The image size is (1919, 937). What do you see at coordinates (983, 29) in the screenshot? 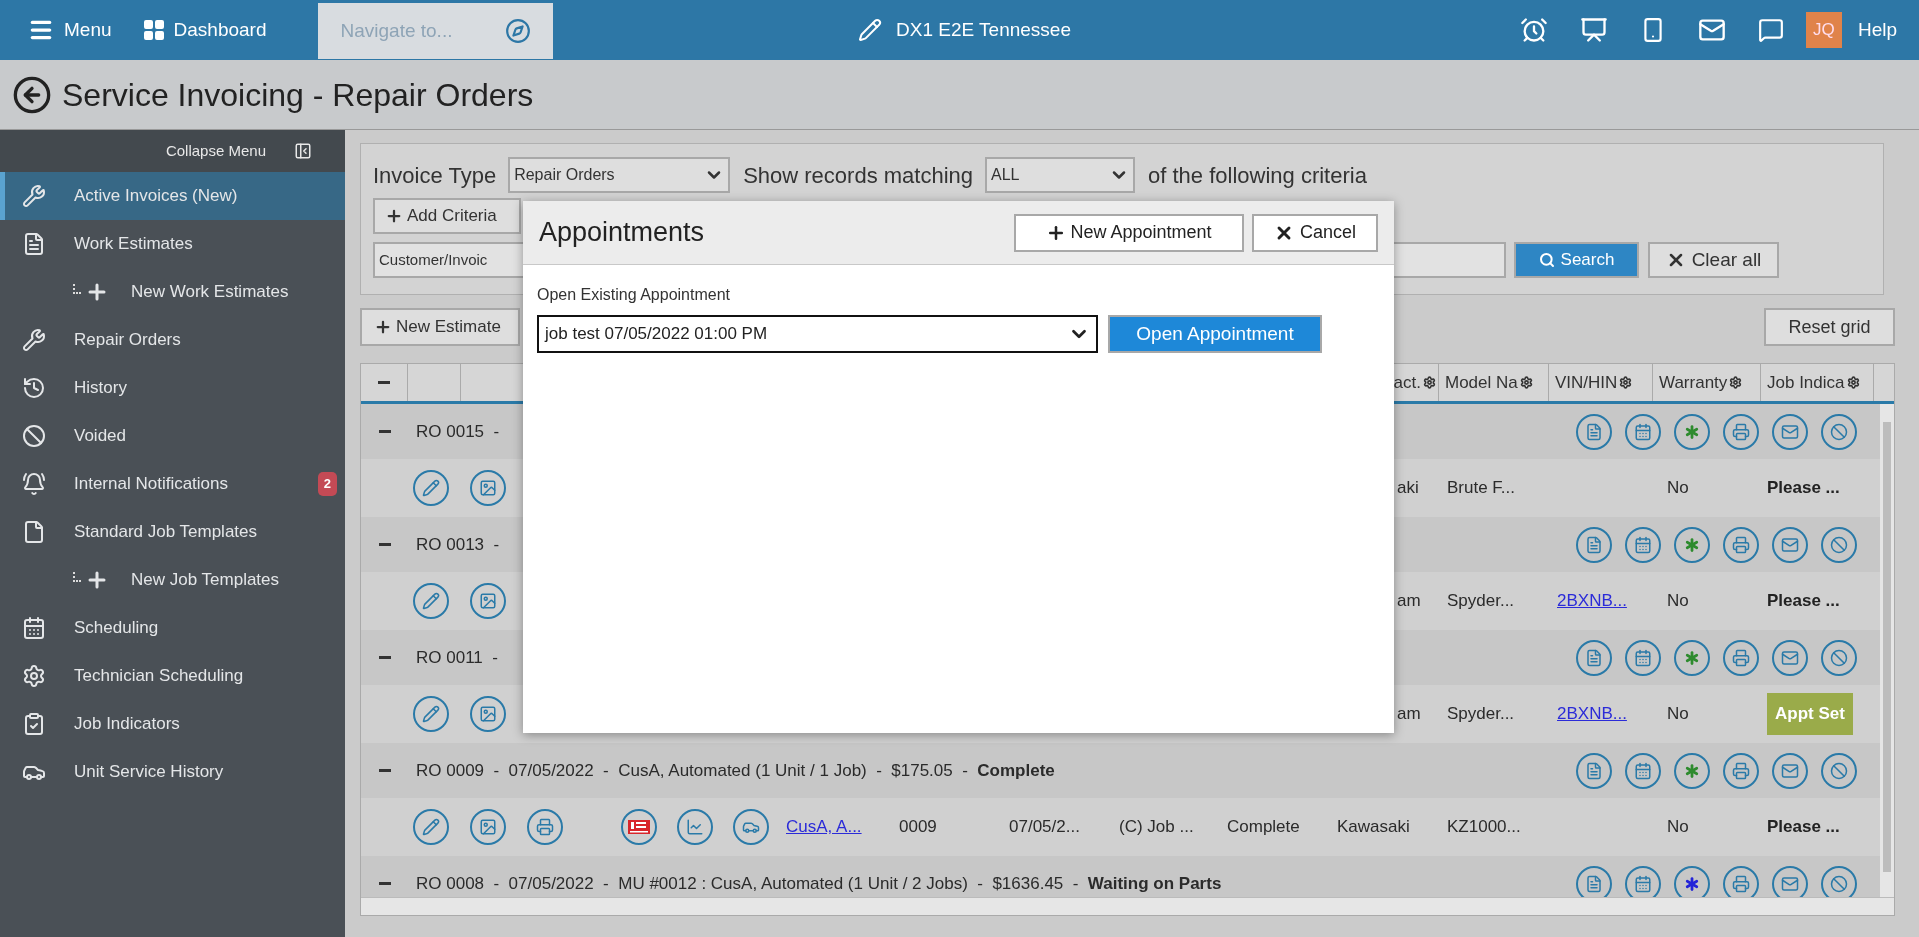
I see `site-name: DX1 E2E Tennessee` at bounding box center [983, 29].